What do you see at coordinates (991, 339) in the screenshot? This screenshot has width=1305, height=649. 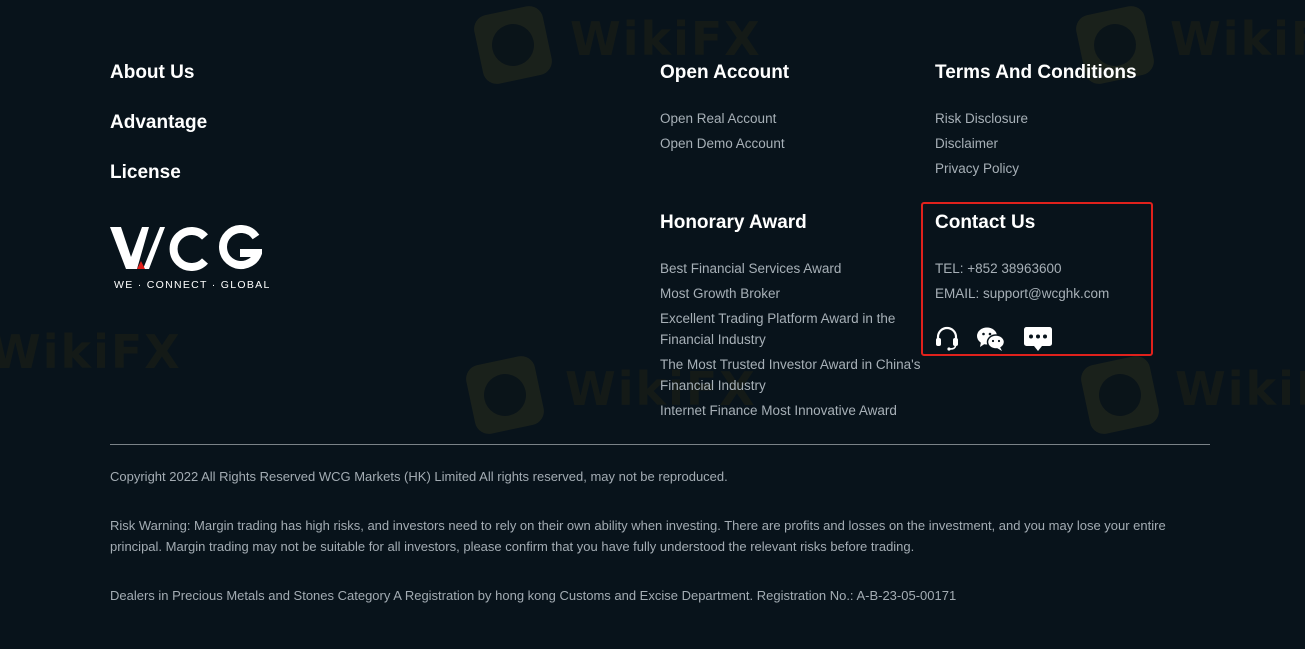 I see `wechat-icon` at bounding box center [991, 339].